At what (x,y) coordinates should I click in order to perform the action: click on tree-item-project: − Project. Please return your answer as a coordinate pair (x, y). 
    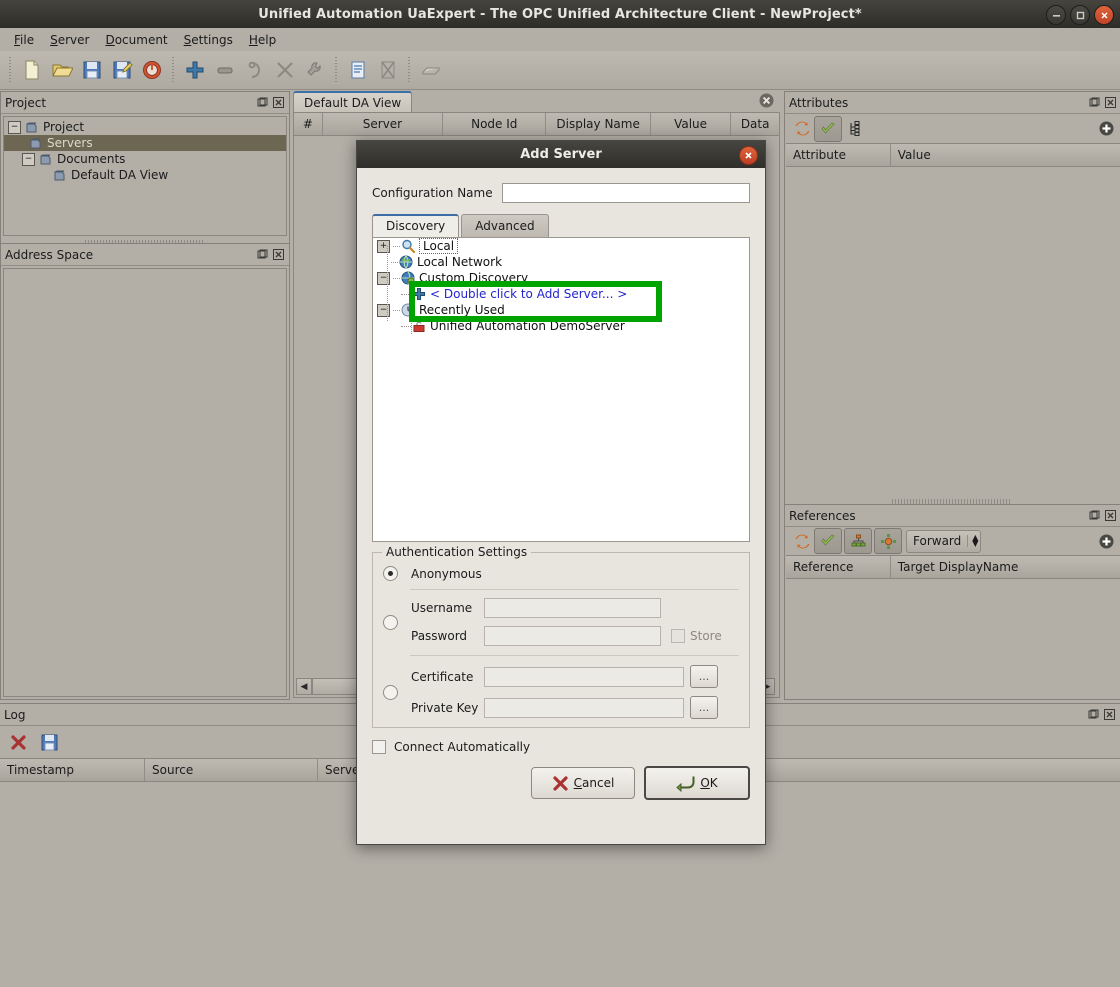
    Looking at the image, I should click on (145, 127).